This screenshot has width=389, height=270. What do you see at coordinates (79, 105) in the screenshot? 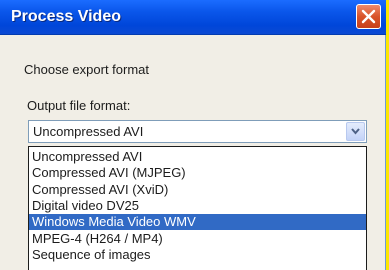
I see `output-format-label: Output file format:` at bounding box center [79, 105].